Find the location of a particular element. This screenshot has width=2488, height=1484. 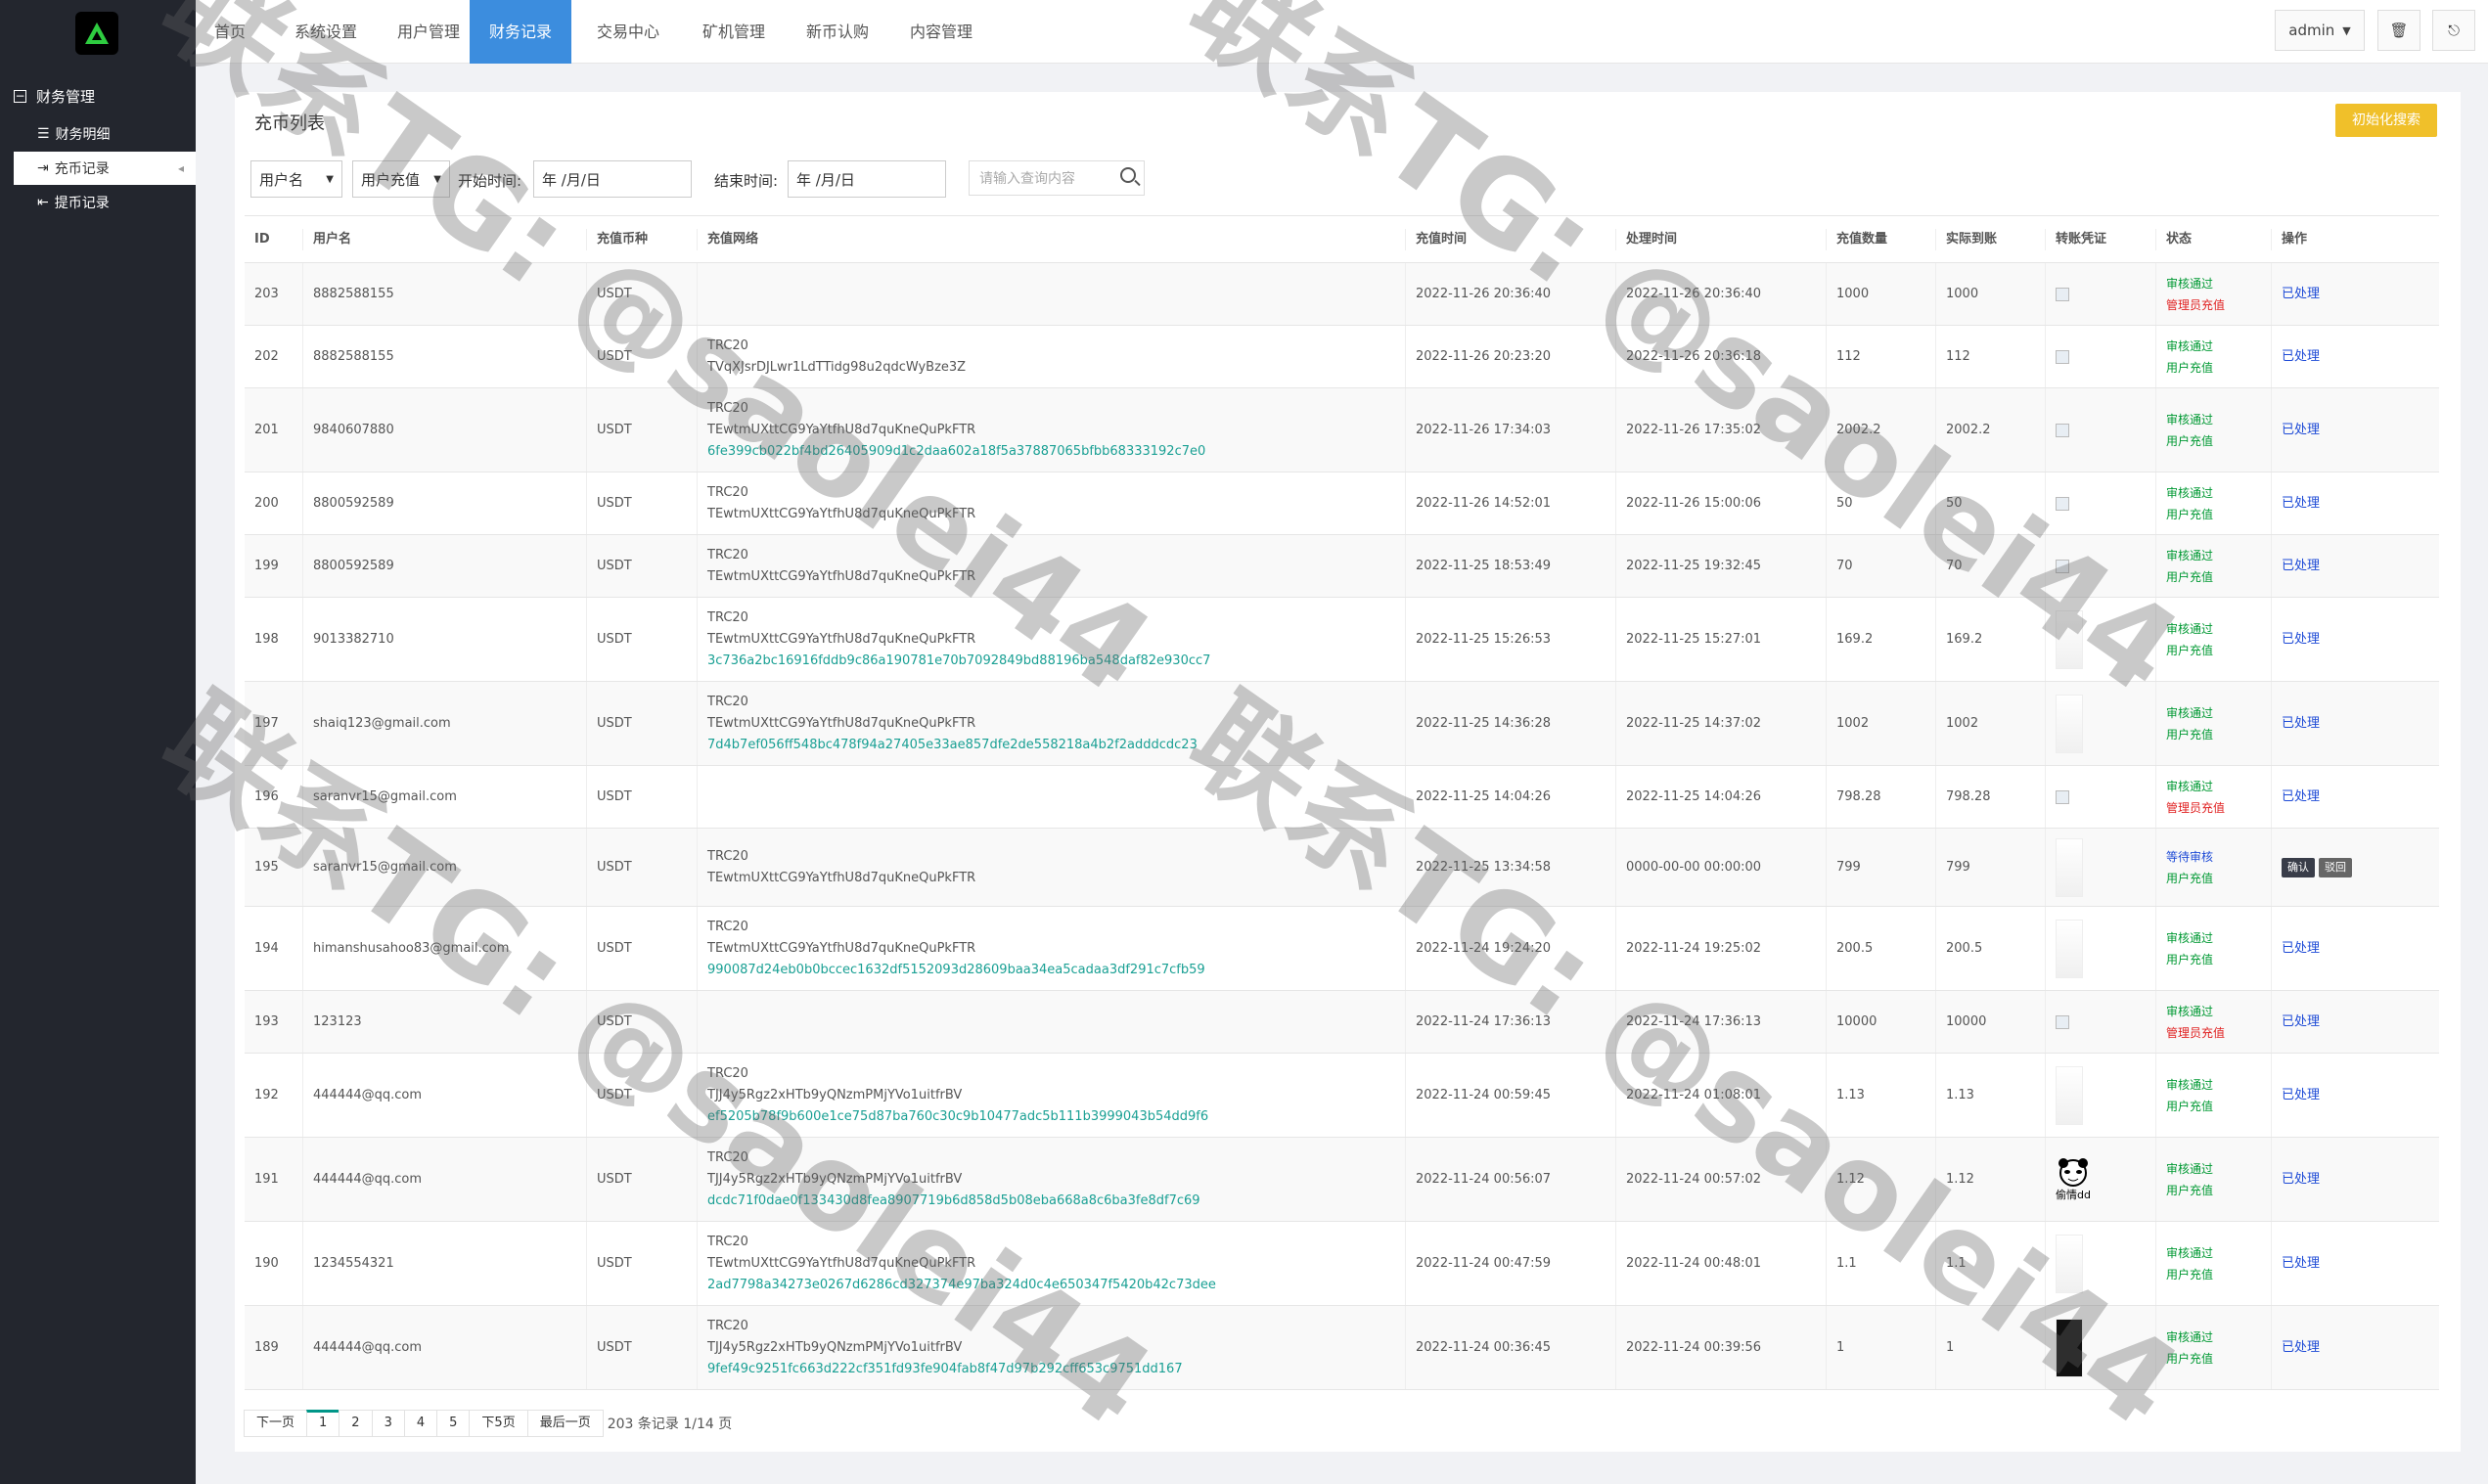

nav-user-management: 用户管理 is located at coordinates (428, 32).